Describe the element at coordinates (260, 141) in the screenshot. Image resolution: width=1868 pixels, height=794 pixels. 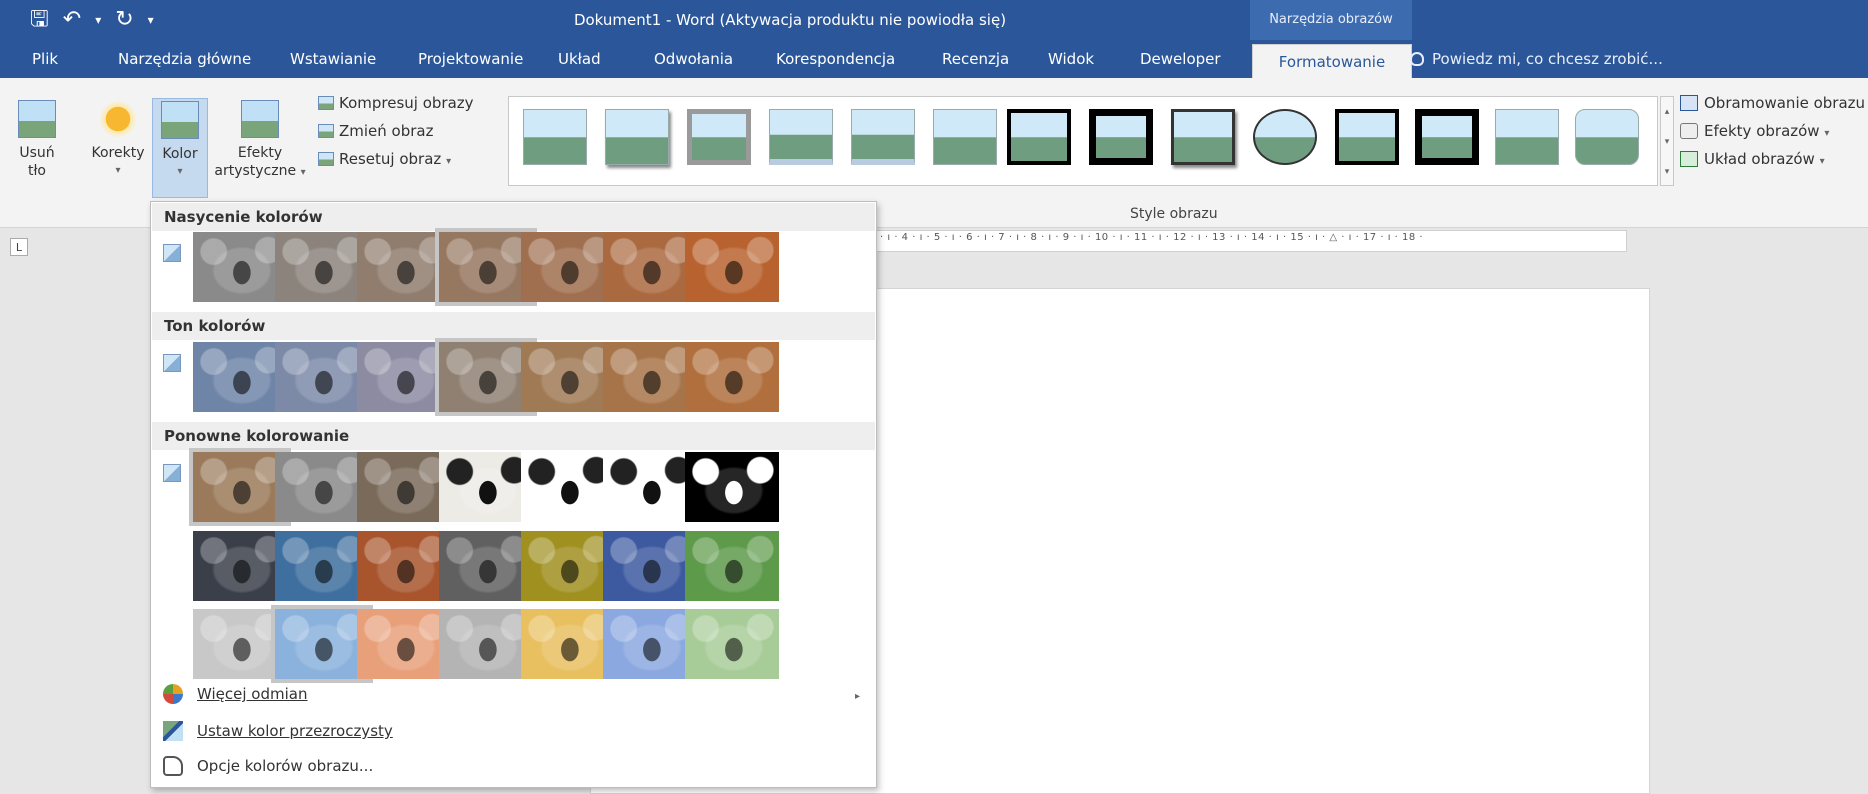
I see `artistic-effects-button: Efekty artystyczne ▾` at that location.